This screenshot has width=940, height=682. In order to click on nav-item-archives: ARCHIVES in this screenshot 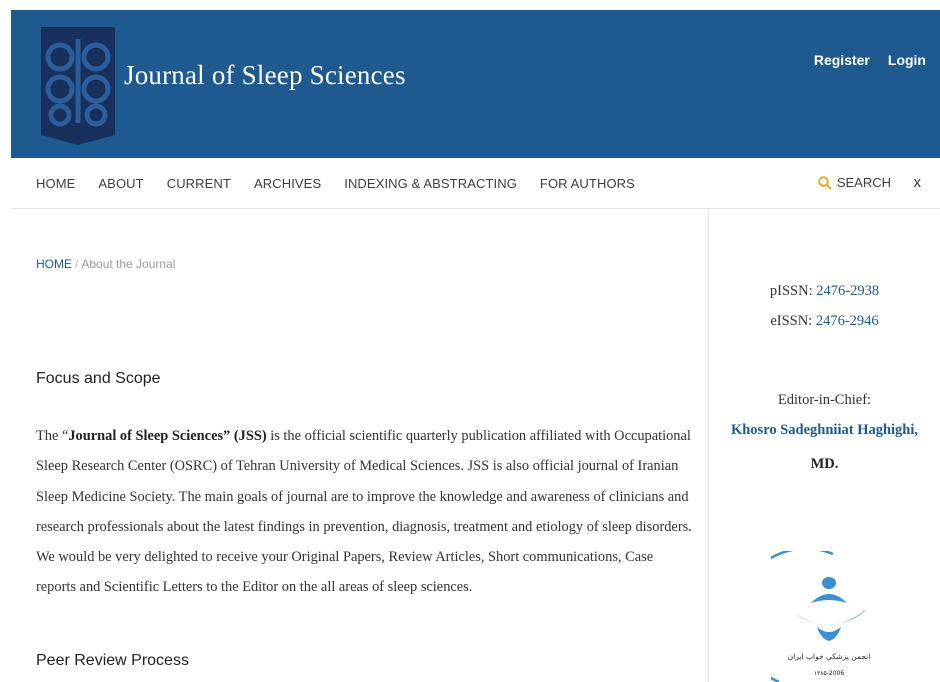, I will do `click(287, 183)`.